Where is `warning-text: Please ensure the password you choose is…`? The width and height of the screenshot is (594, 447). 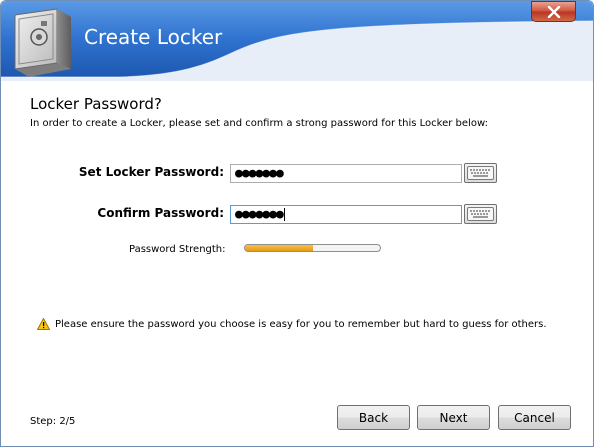 warning-text: Please ensure the password you choose is… is located at coordinates (301, 324).